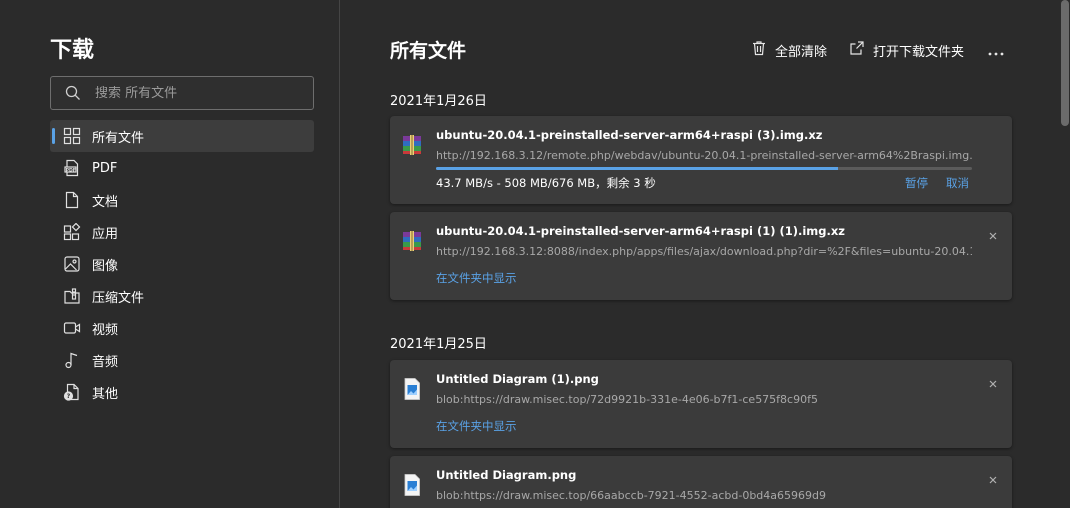  What do you see at coordinates (118, 138) in the screenshot?
I see `nav-label: 所有文件` at bounding box center [118, 138].